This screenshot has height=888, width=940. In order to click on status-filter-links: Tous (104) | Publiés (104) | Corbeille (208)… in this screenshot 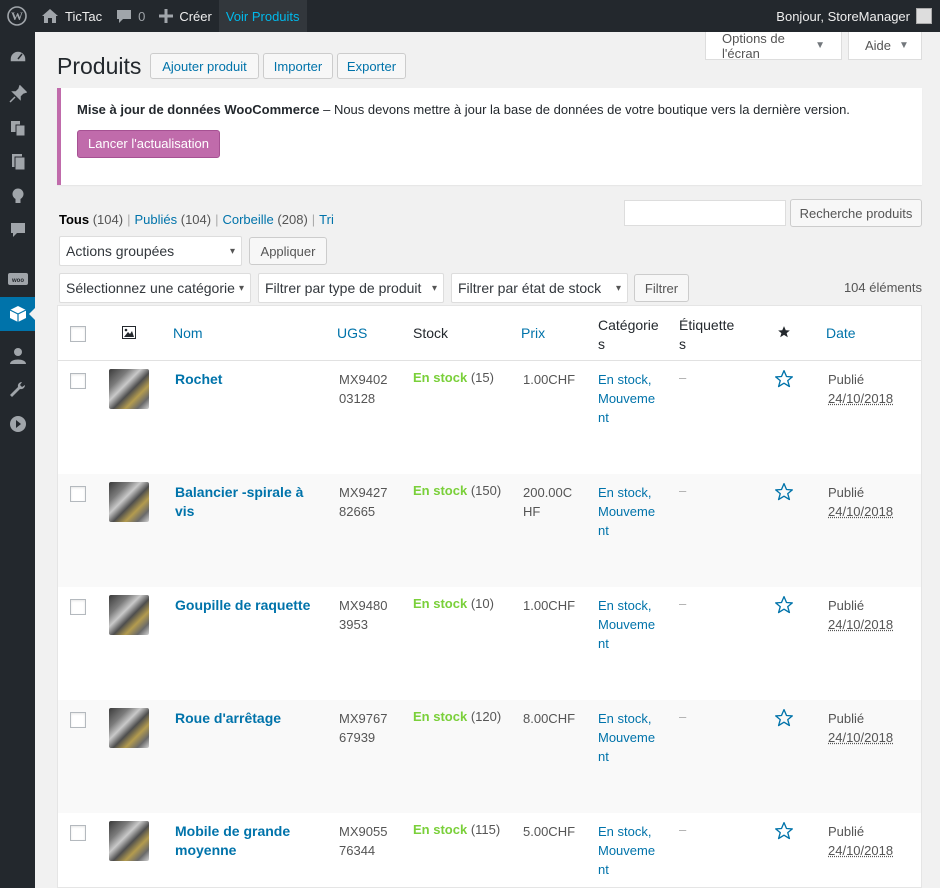, I will do `click(196, 219)`.